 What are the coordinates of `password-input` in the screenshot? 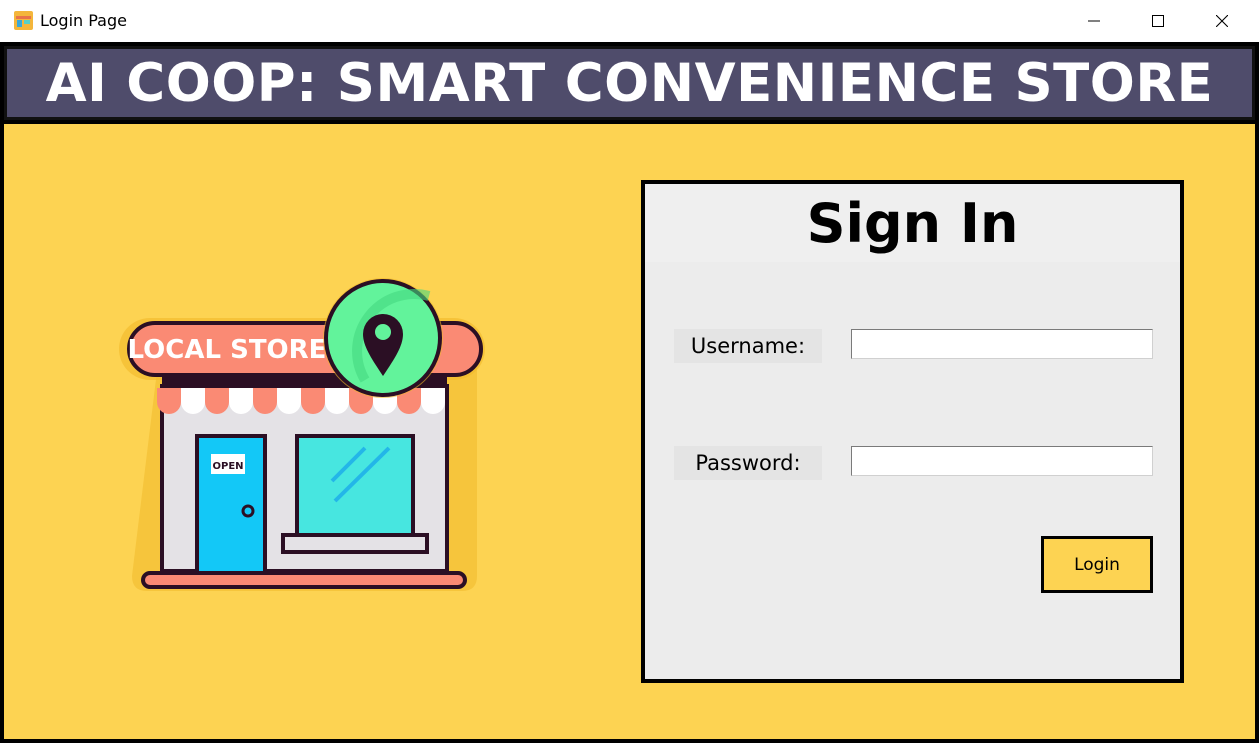 It's located at (1002, 461).